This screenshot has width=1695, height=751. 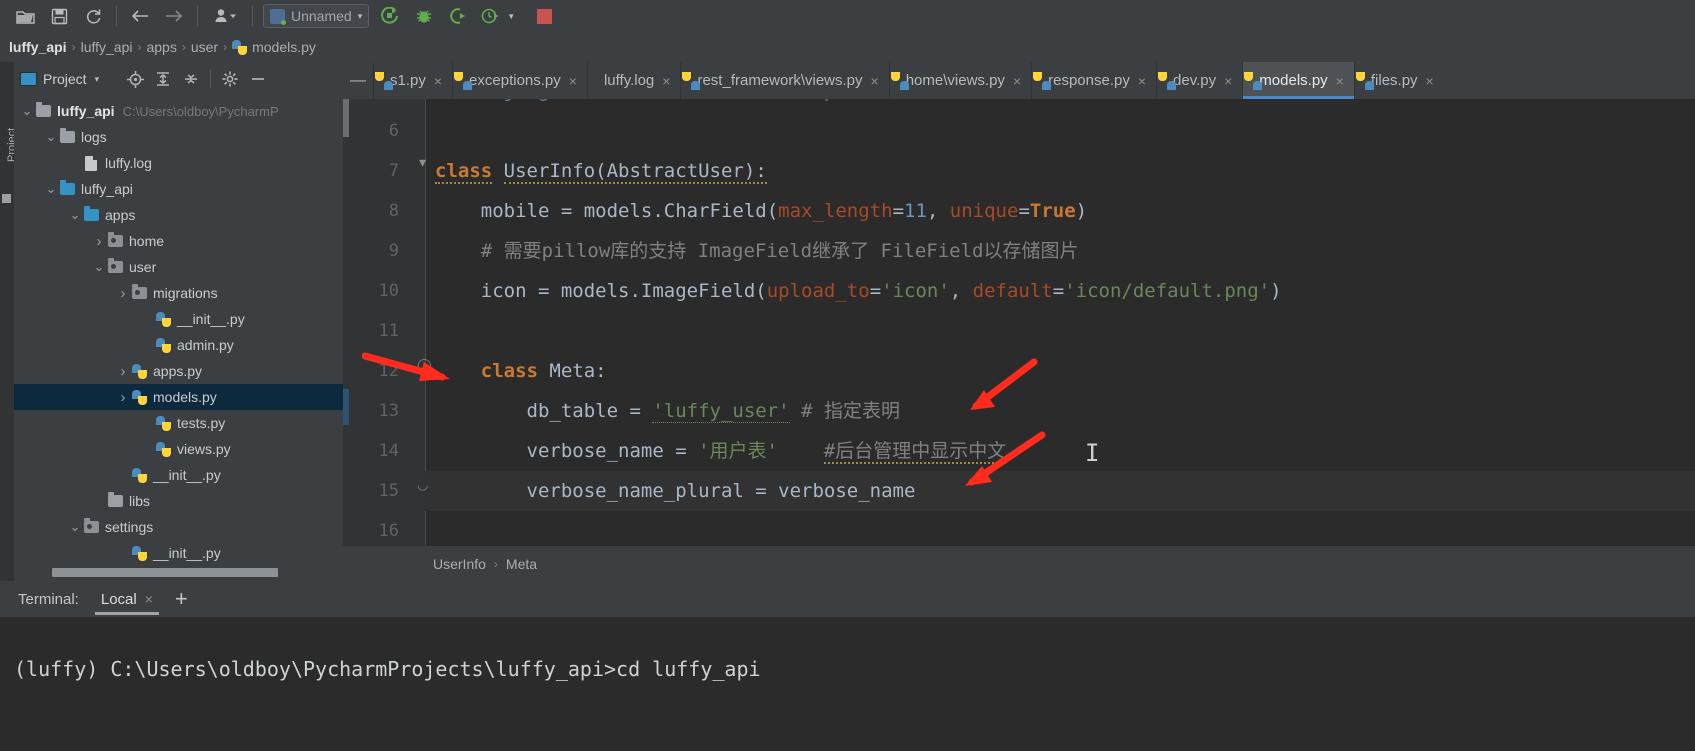 I want to click on editor-tab-dev-py: dev.py ×, so click(x=1199, y=80).